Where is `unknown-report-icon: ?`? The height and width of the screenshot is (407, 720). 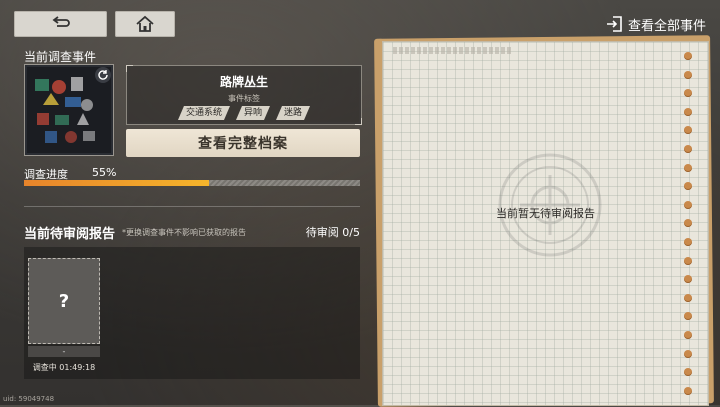
unknown-report-icon: ? is located at coordinates (64, 301).